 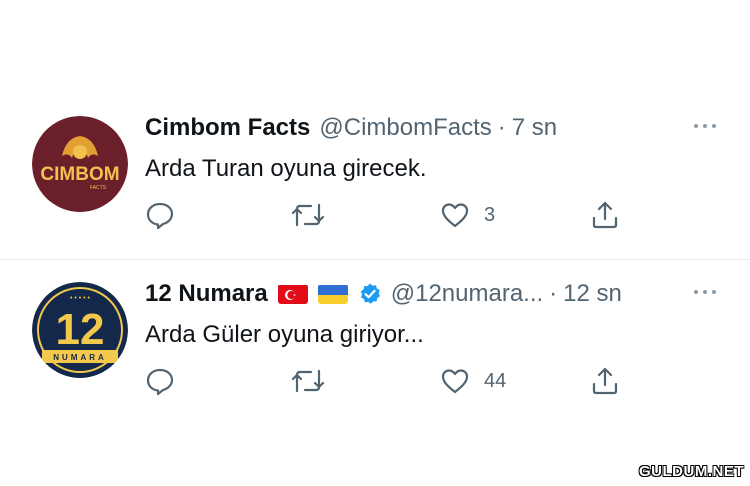 What do you see at coordinates (691, 471) in the screenshot?
I see `watermark: GULDUM.NET` at bounding box center [691, 471].